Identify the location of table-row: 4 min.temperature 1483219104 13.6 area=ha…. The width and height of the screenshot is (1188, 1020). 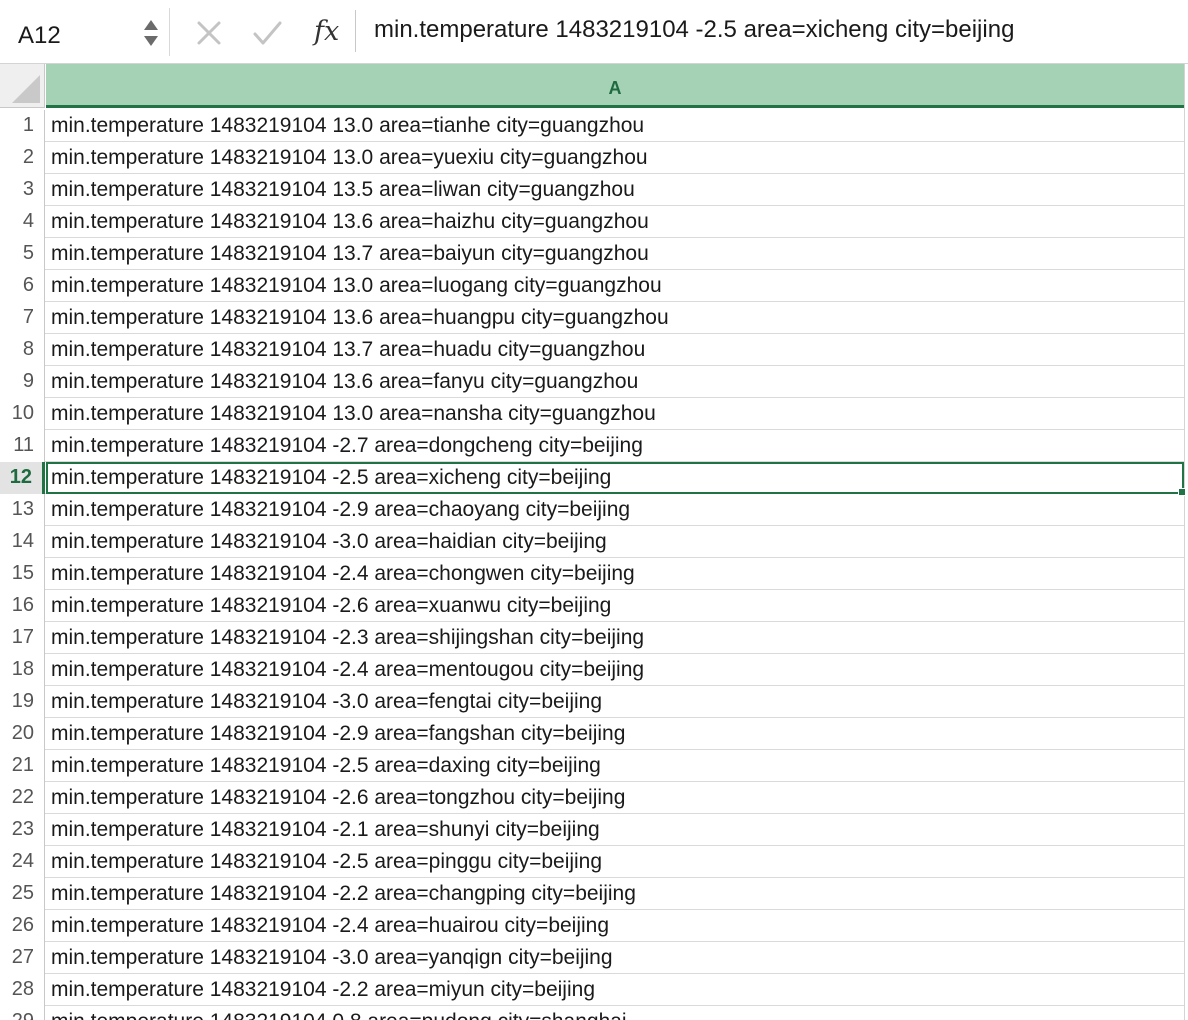
(592, 222).